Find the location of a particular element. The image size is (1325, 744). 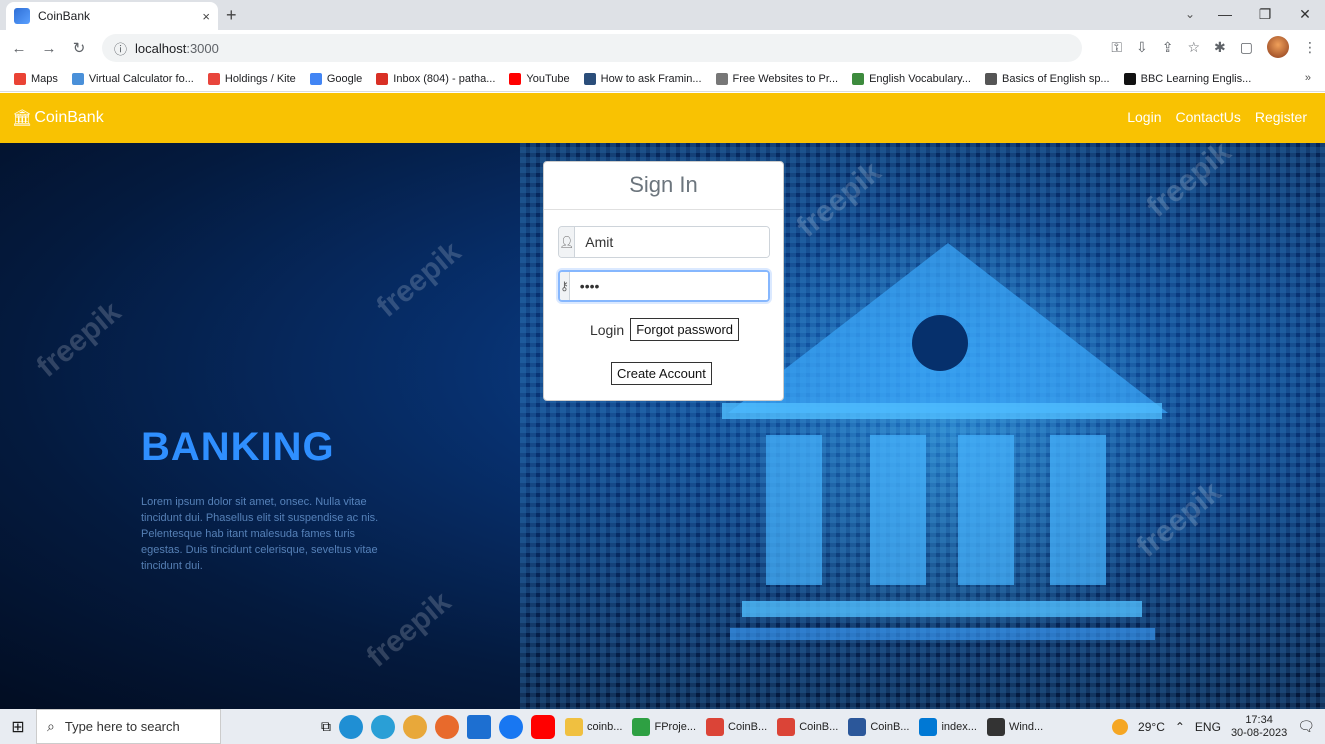

taskbar-search: ⌕ Type here to search is located at coordinates (128, 726).